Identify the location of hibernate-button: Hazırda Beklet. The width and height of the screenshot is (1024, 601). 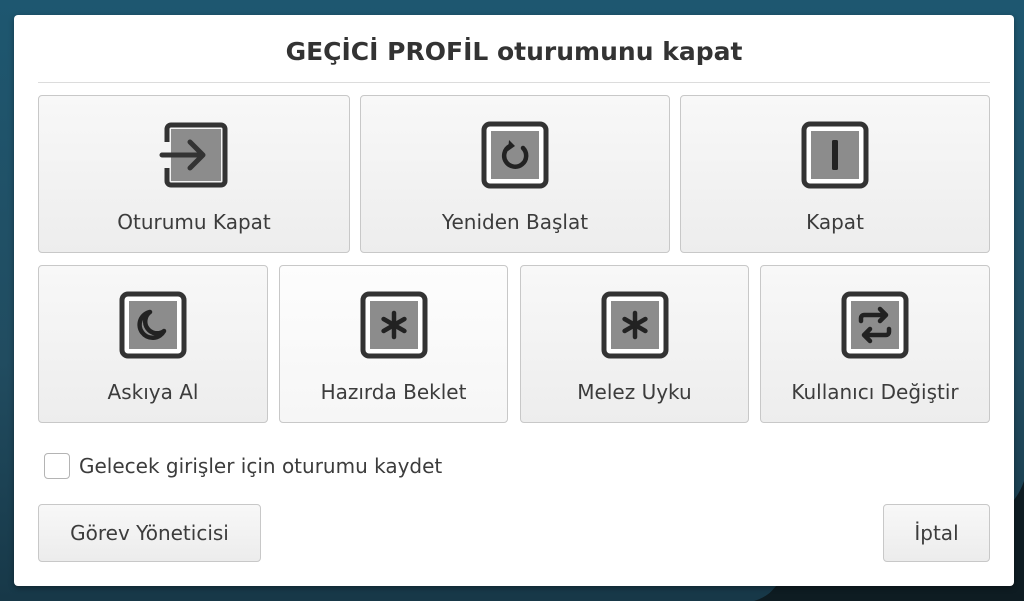
(393, 344).